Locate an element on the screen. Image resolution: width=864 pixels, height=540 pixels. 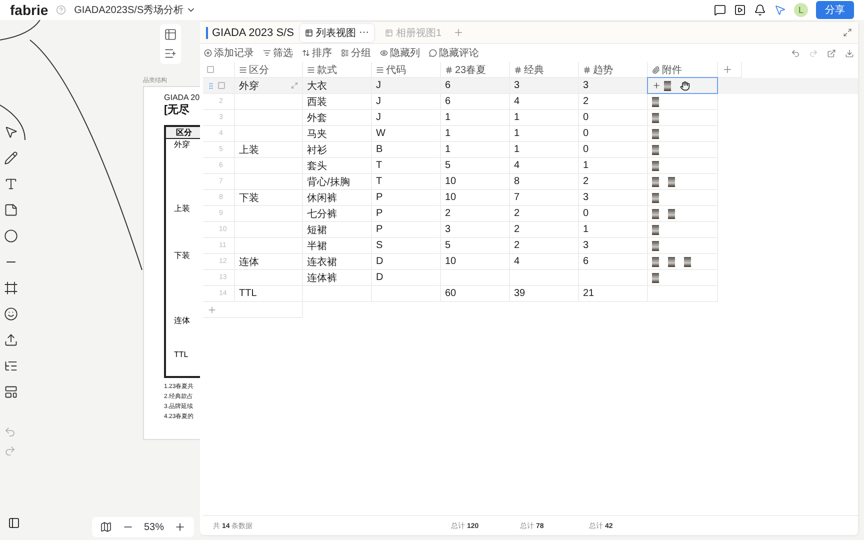
drag-handle-icon is located at coordinates (211, 86).